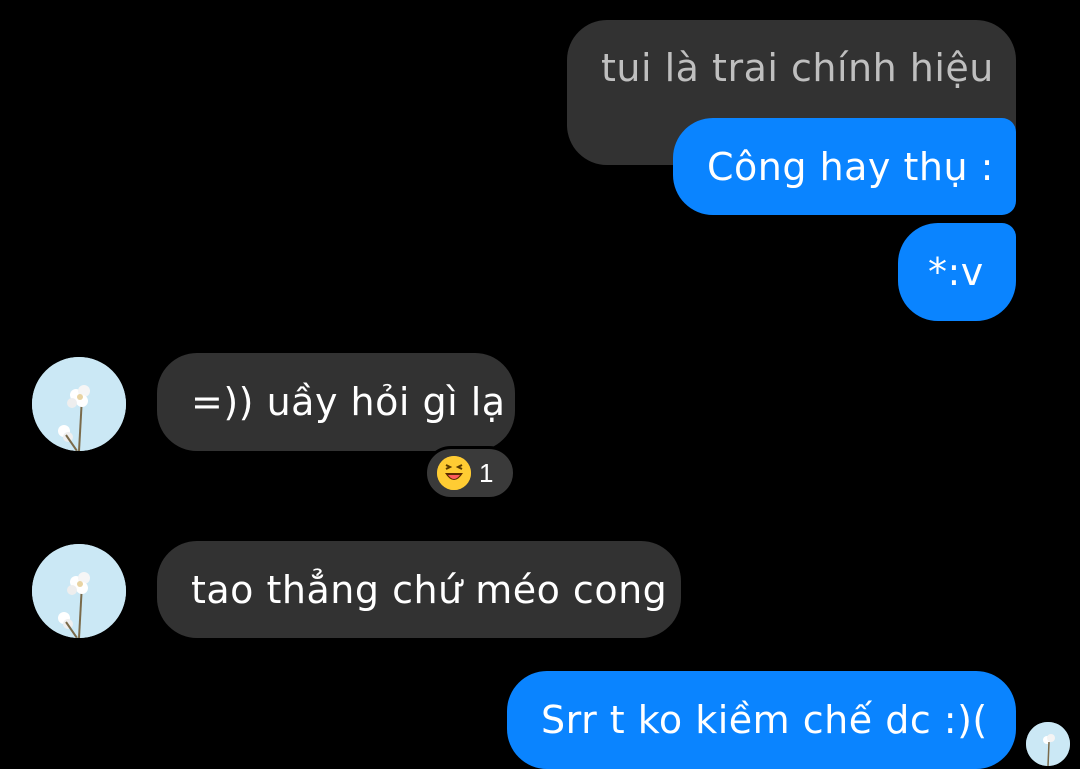 The image size is (1080, 769). I want to click on sent-message-bubble: Công hay thụ :, so click(844, 166).